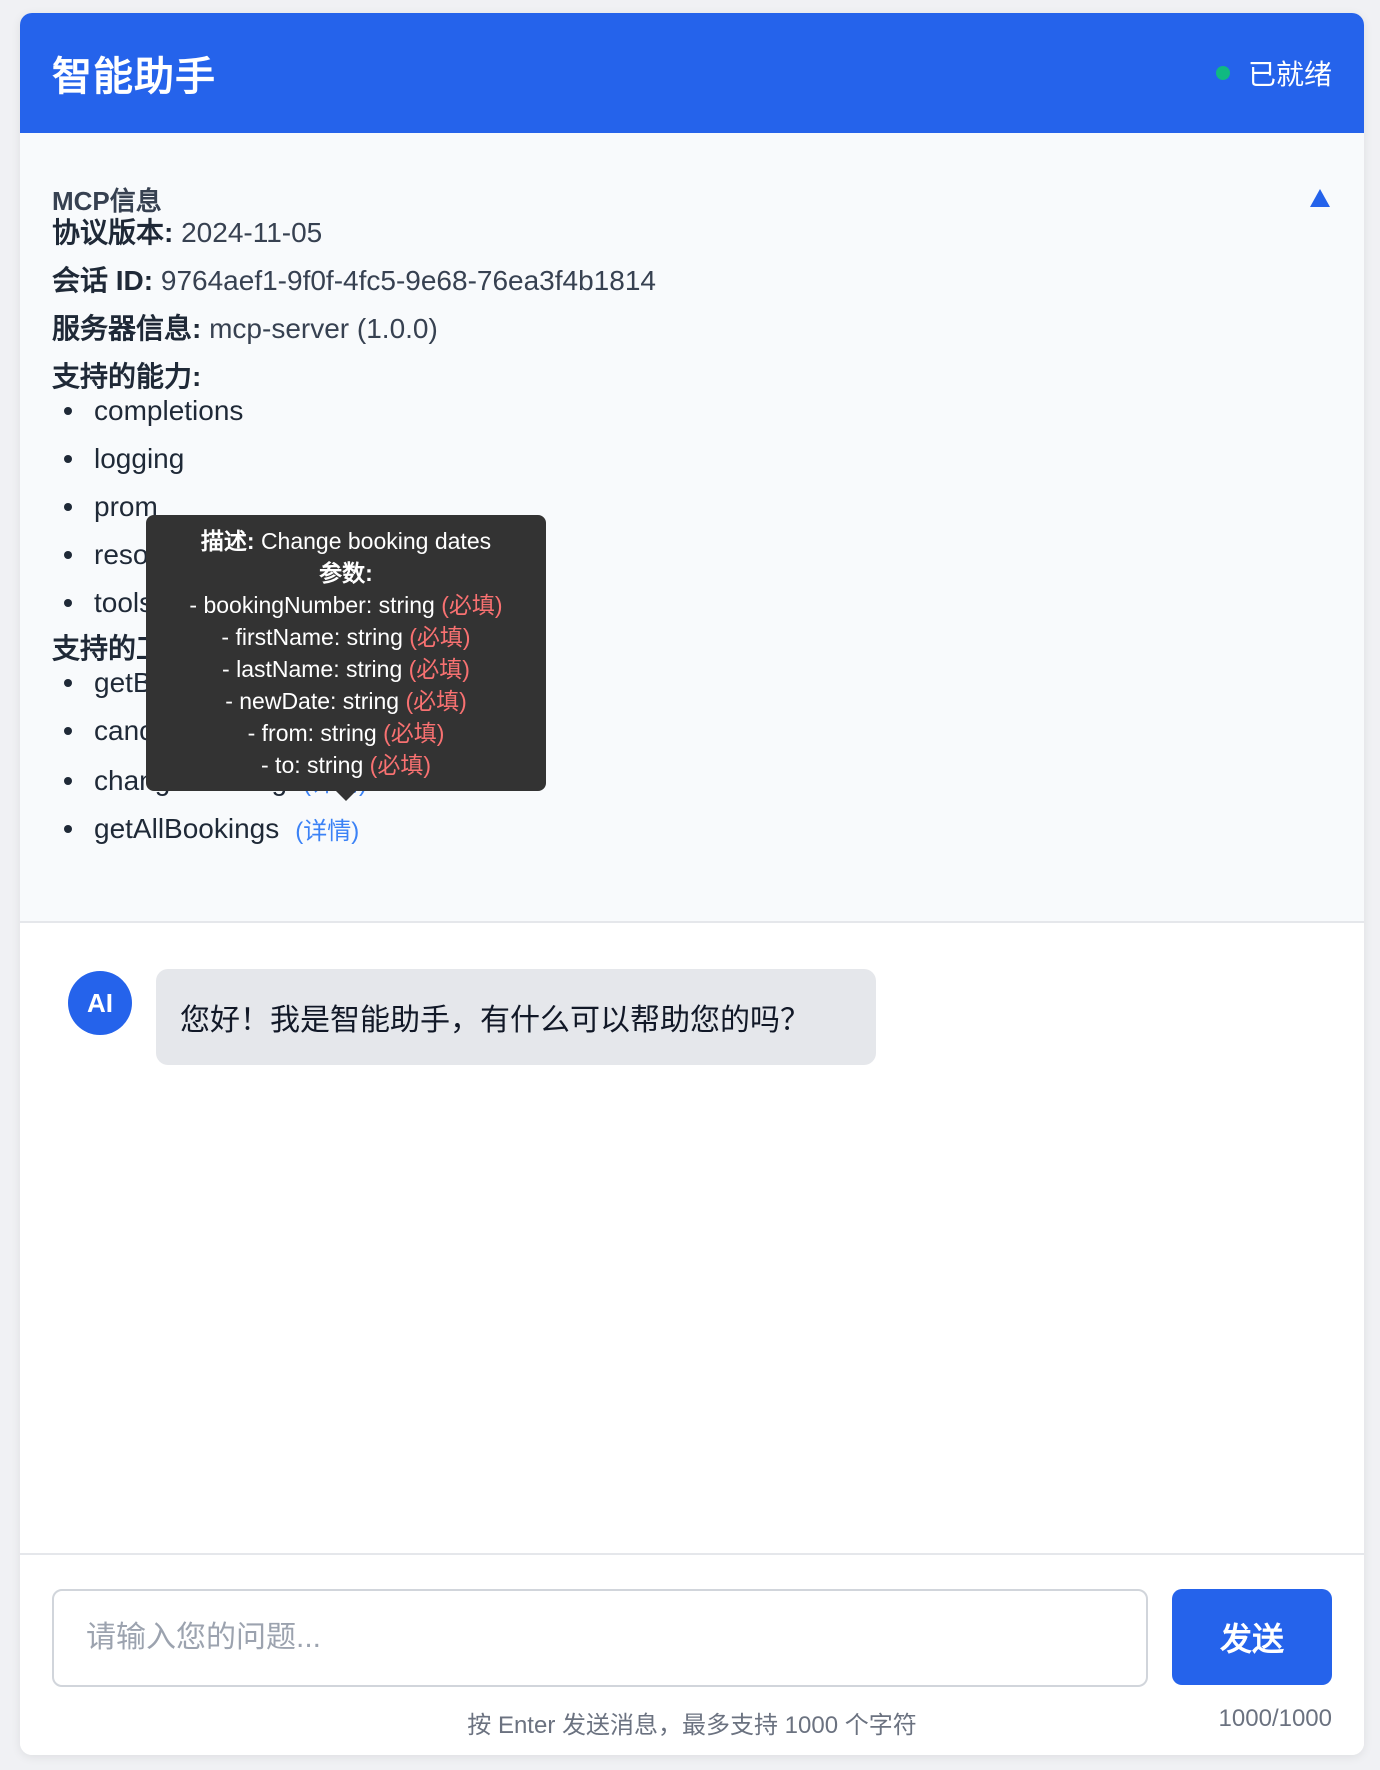  I want to click on capability-name: logging, so click(139, 458).